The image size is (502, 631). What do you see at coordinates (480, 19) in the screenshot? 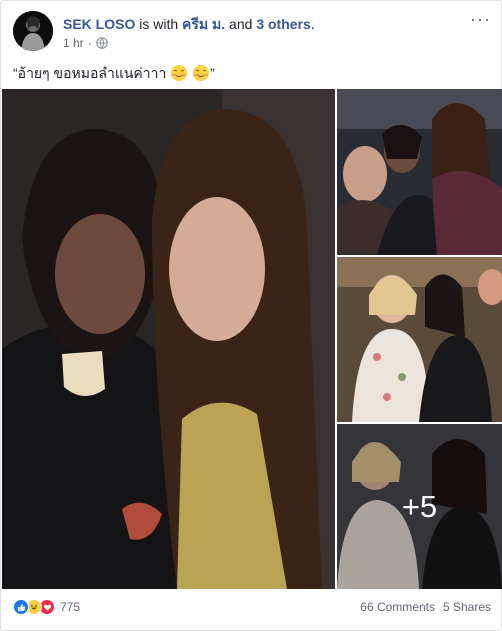
I see `ellipsis-icon: ···` at bounding box center [480, 19].